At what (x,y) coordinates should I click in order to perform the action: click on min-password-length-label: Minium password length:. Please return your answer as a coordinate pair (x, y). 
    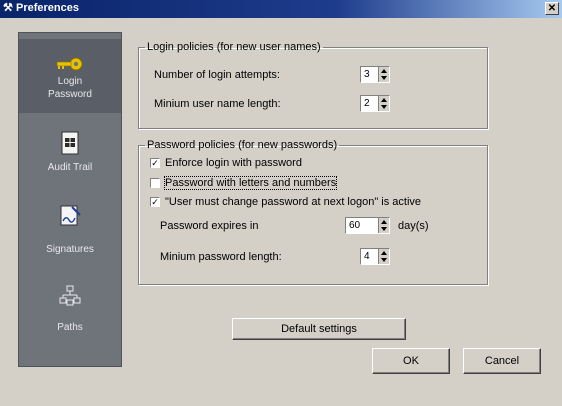
    Looking at the image, I should click on (221, 257).